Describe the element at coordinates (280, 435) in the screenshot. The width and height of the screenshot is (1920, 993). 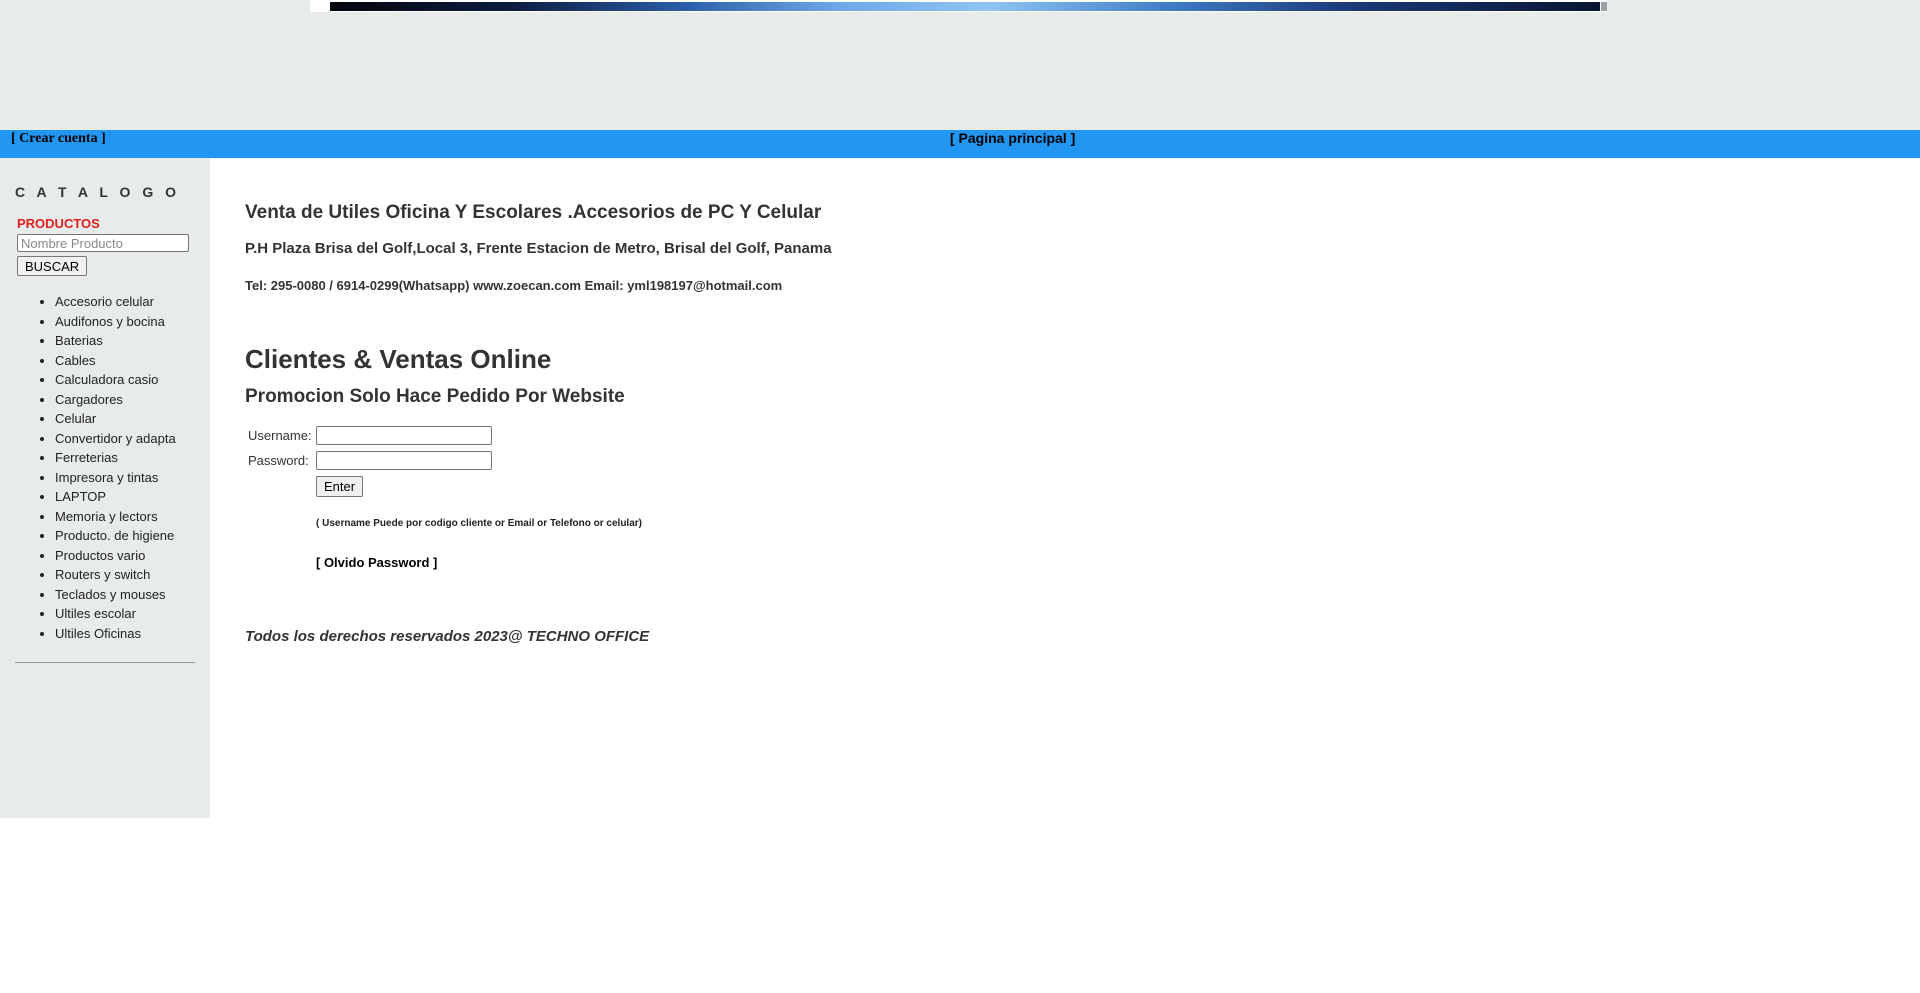
I see `username-label: Username:` at that location.